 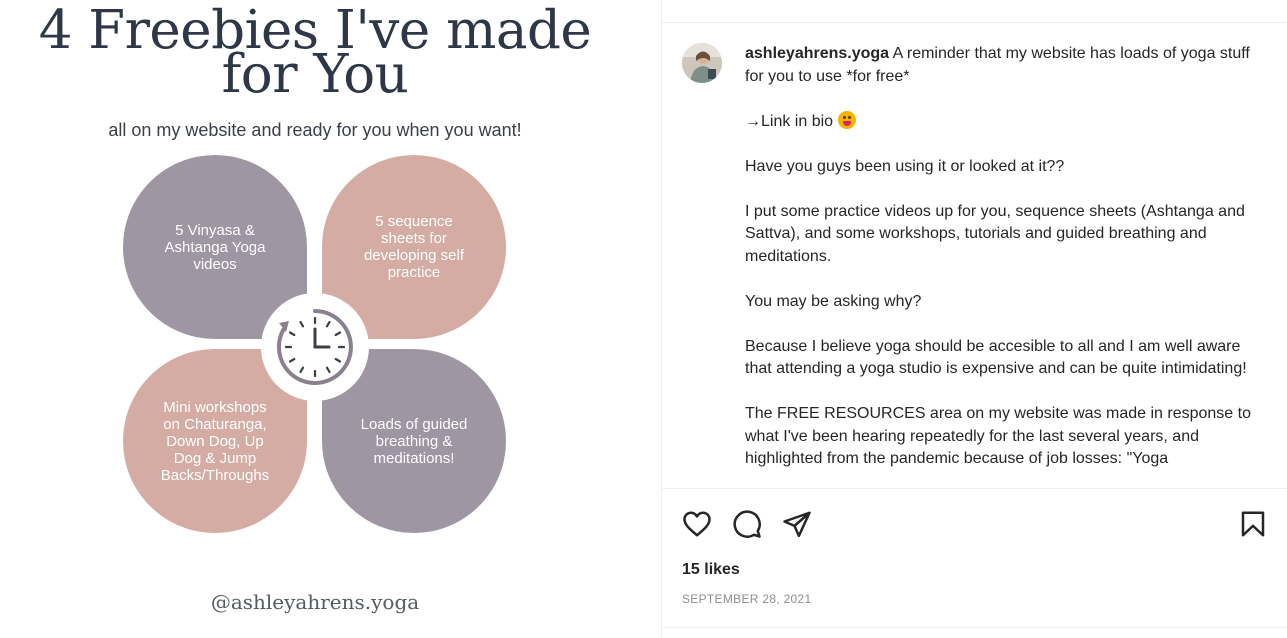 I want to click on comment-icon, so click(x=747, y=524).